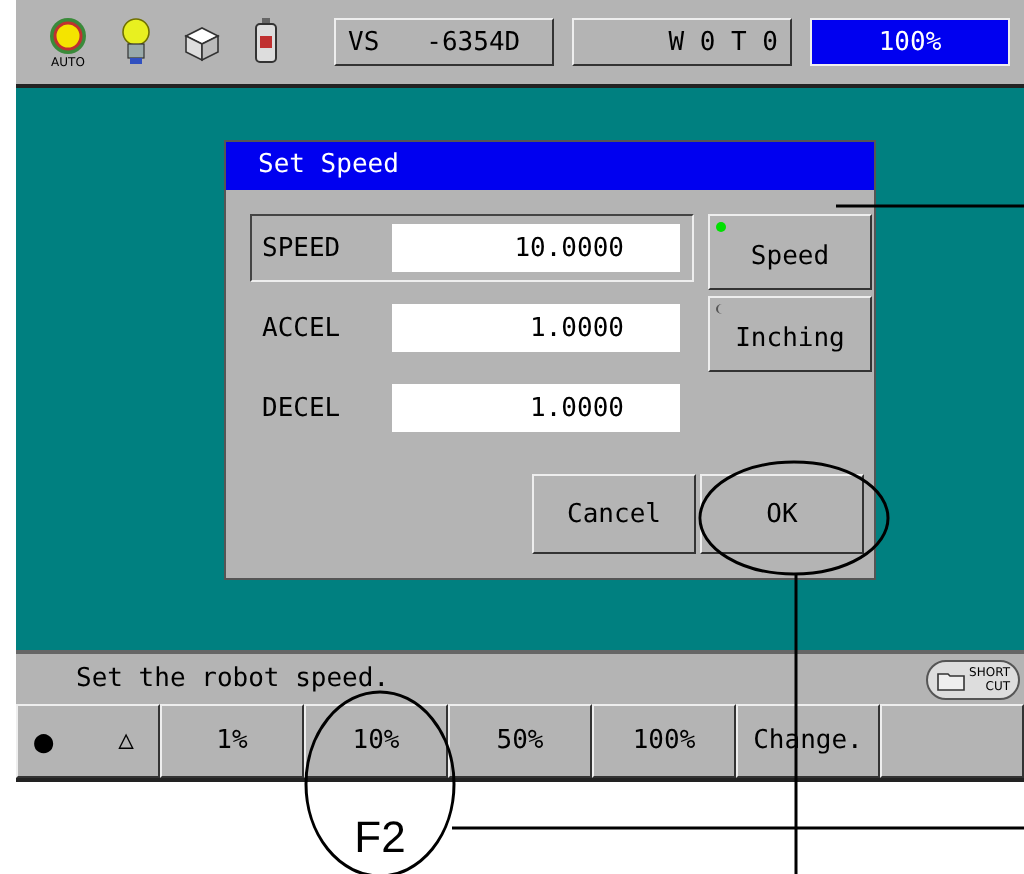 This screenshot has width=1024, height=874. What do you see at coordinates (951, 679) in the screenshot?
I see `folder-icon` at bounding box center [951, 679].